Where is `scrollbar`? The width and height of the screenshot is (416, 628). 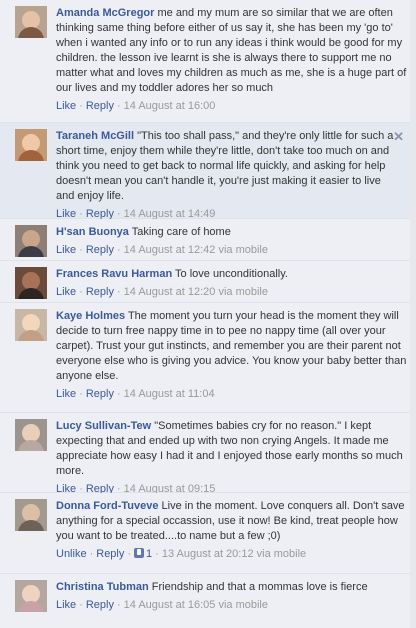 scrollbar is located at coordinates (413, 314).